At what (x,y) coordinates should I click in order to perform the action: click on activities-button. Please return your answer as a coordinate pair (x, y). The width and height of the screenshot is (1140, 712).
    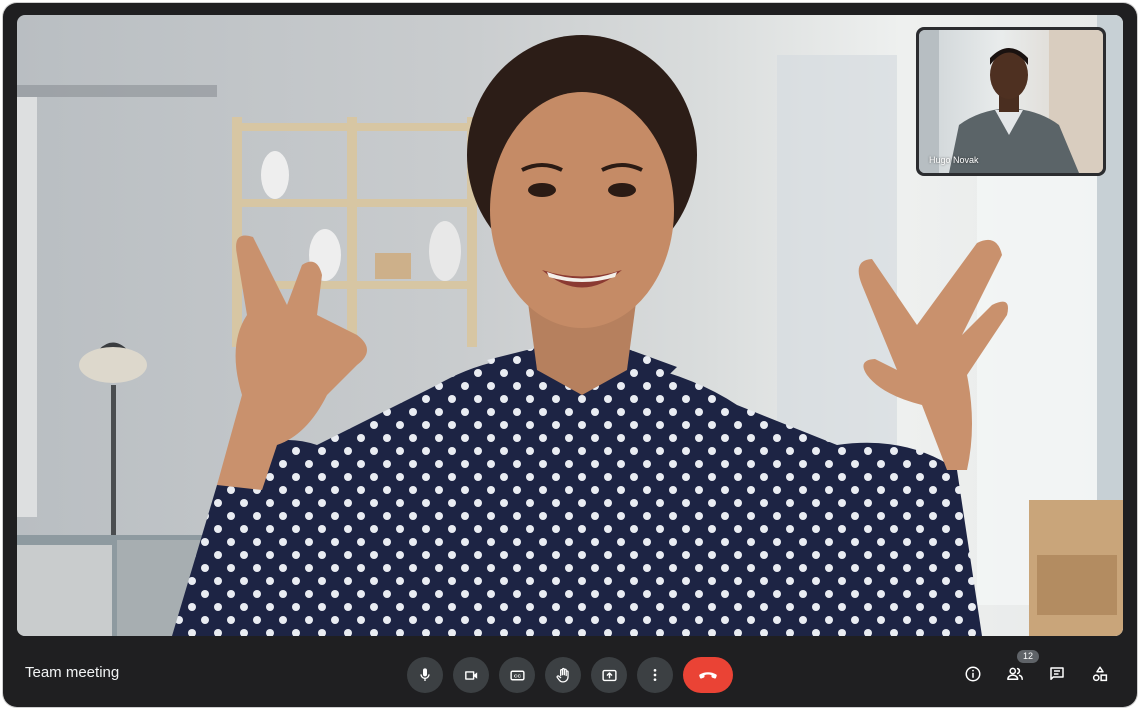
    Looking at the image, I should click on (1100, 674).